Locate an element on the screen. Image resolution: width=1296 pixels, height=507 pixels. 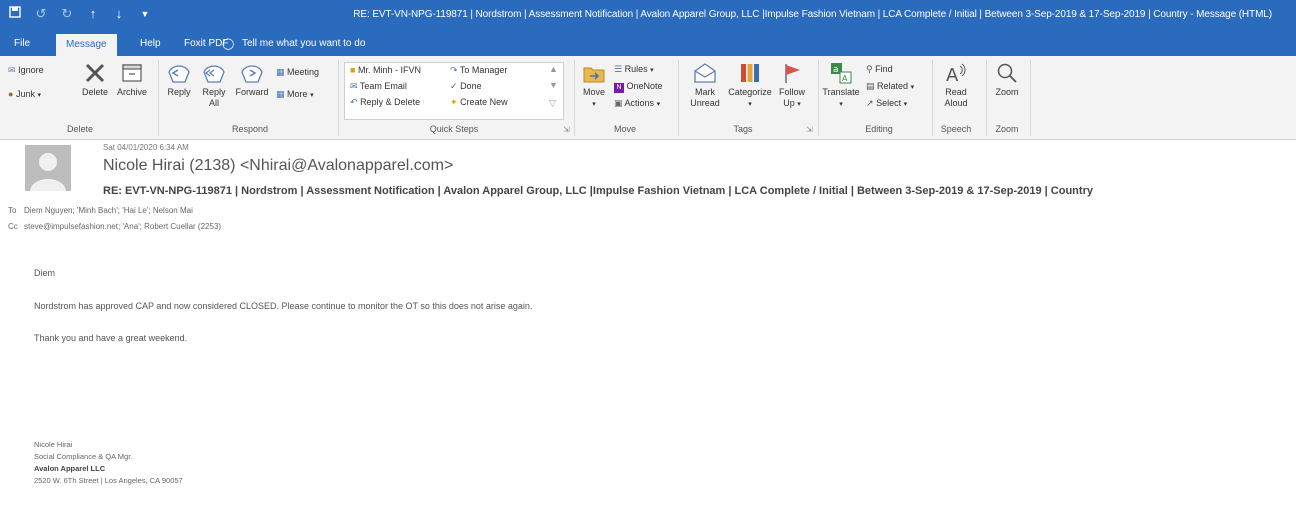
onenote-icon: N is located at coordinates (619, 88).